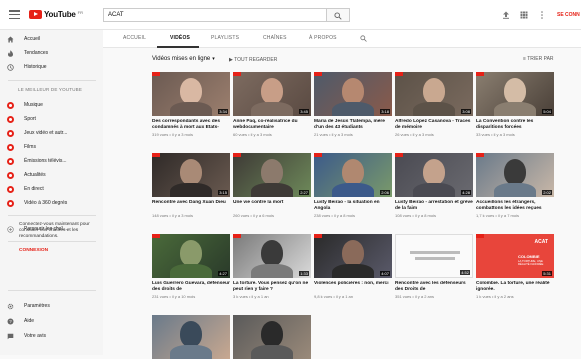 The image size is (581, 359). I want to click on section-title: Vidéos mises en ligne ▾, so click(183, 59).